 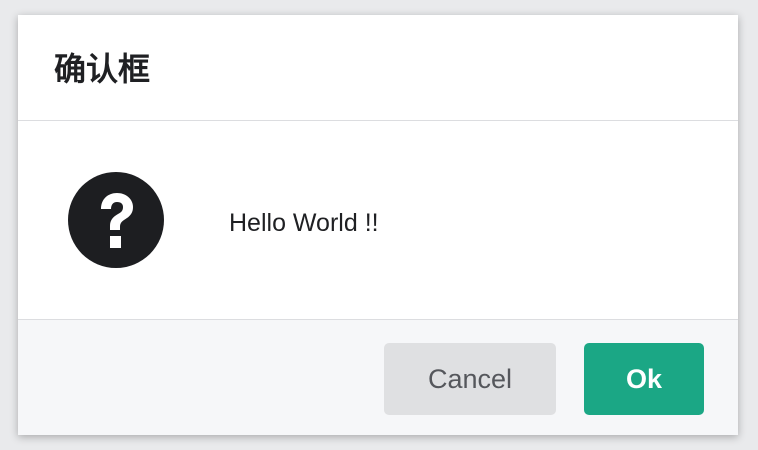 I want to click on dialog-title: 确认框, so click(x=102, y=69).